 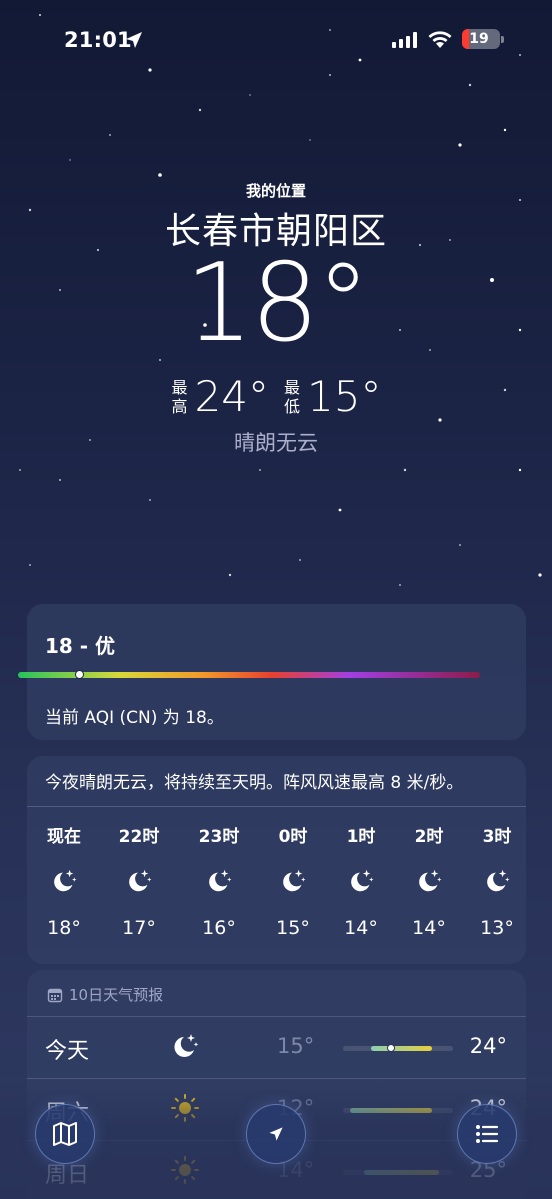 I want to click on hourly-item: 0时 15°, so click(x=293, y=880).